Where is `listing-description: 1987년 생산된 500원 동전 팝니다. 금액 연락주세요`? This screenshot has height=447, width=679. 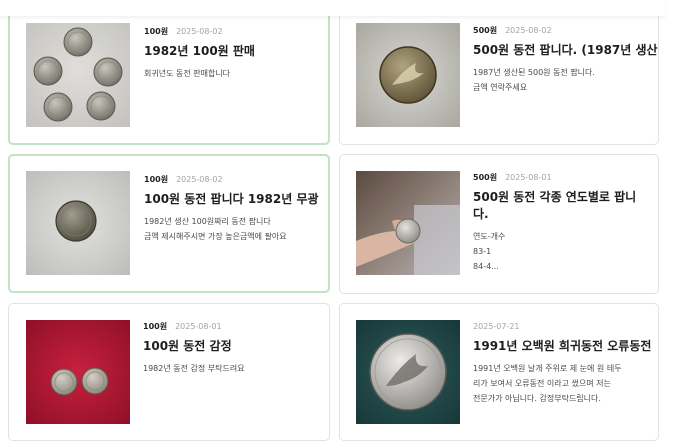 listing-description: 1987년 생산된 500원 동전 팝니다. 금액 연락주세요 is located at coordinates (534, 80).